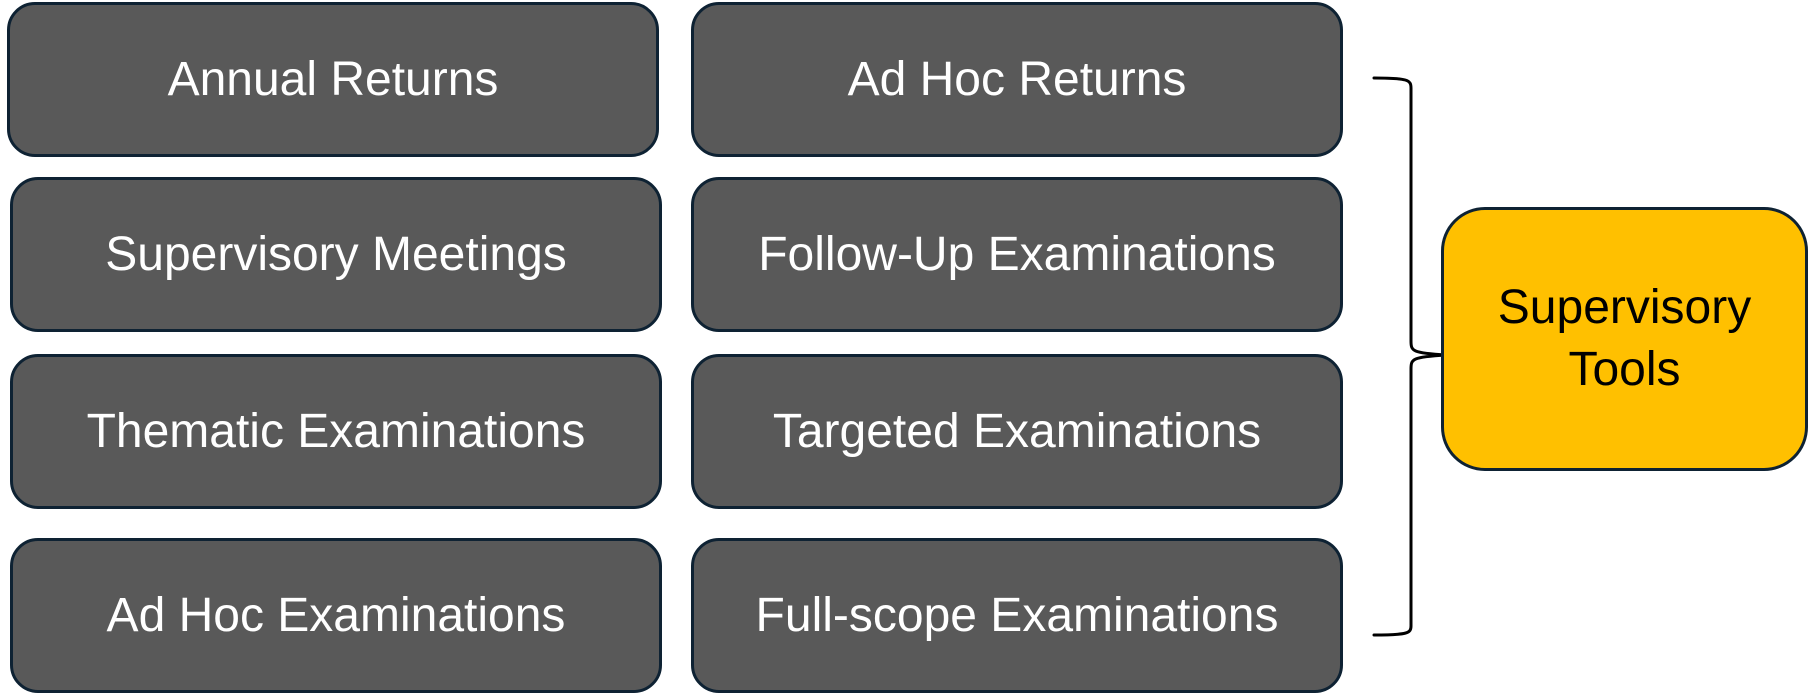 This screenshot has width=1810, height=695. What do you see at coordinates (1410, 356) in the screenshot?
I see `brace-path` at bounding box center [1410, 356].